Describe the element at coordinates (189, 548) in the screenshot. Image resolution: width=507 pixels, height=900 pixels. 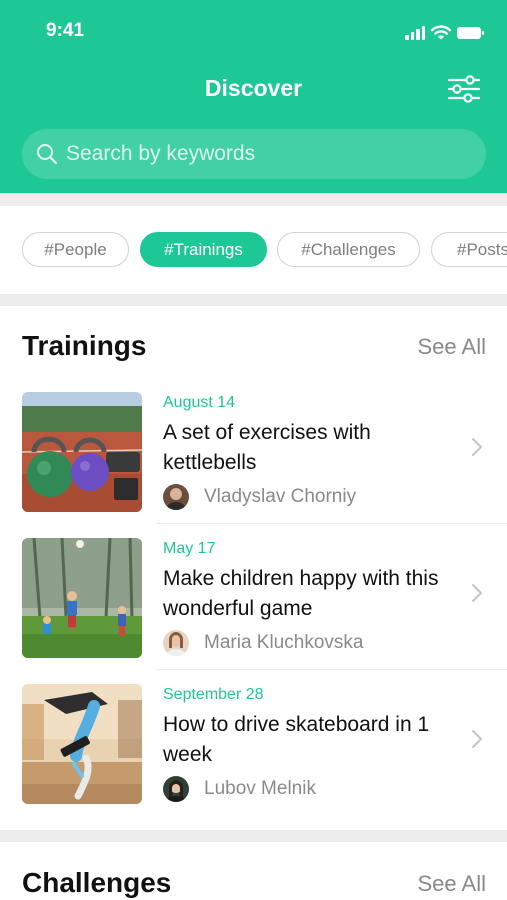
I see `training-date: May 17` at that location.